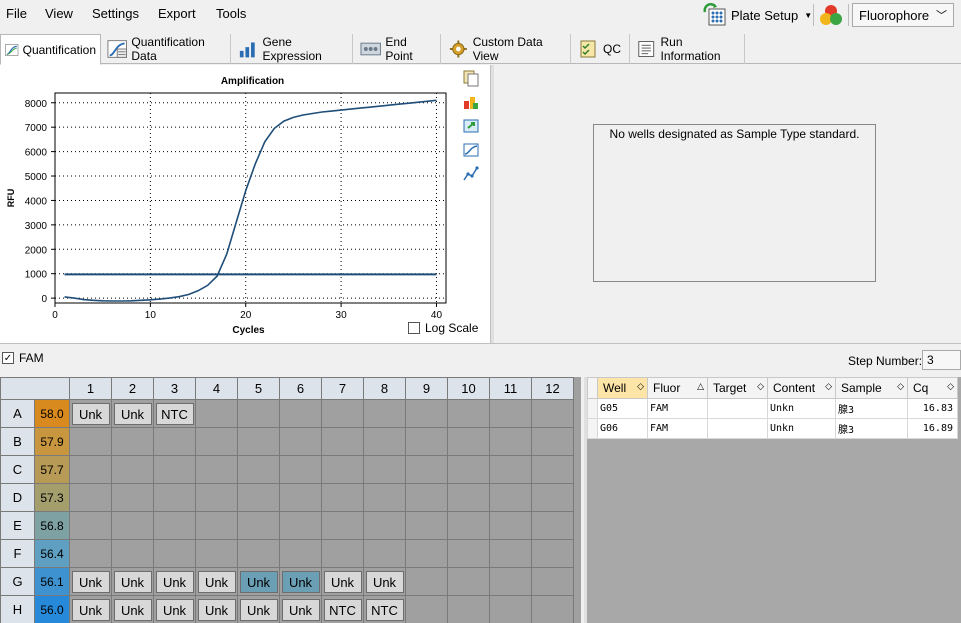 The width and height of the screenshot is (961, 623). I want to click on menu-view: View, so click(59, 13).